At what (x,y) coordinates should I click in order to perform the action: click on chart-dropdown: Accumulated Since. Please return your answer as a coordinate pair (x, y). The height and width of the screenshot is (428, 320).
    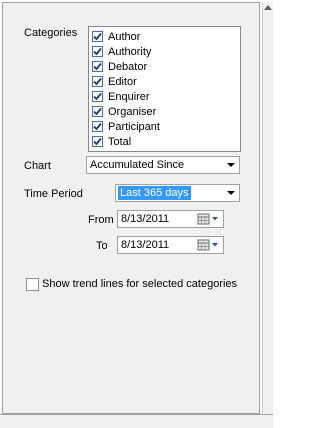
    Looking at the image, I should click on (163, 165).